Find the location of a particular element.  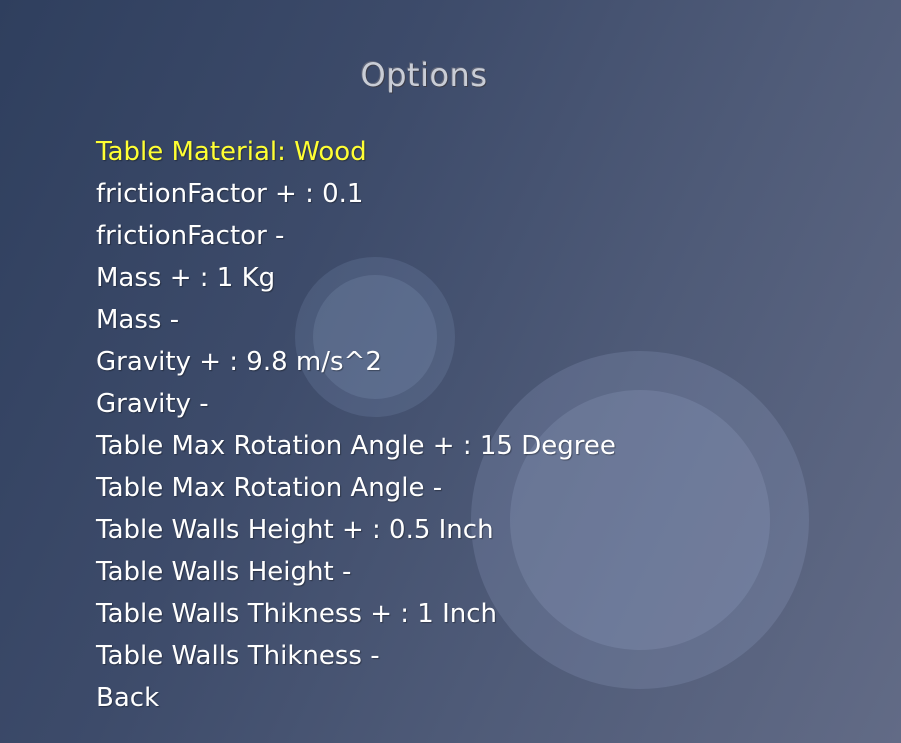

menu-item-walls-height-decrease: Table Walls Height - is located at coordinates (356, 572).